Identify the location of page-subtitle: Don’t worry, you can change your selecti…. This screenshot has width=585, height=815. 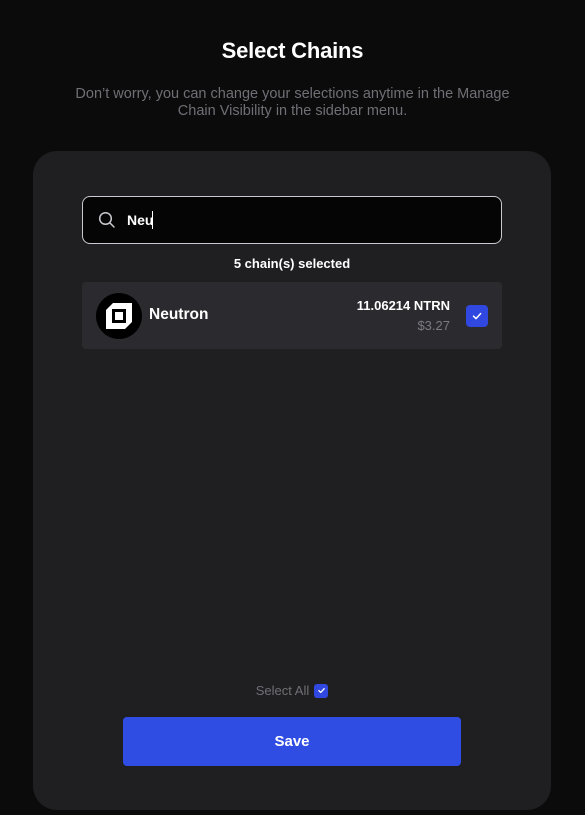
(292, 102).